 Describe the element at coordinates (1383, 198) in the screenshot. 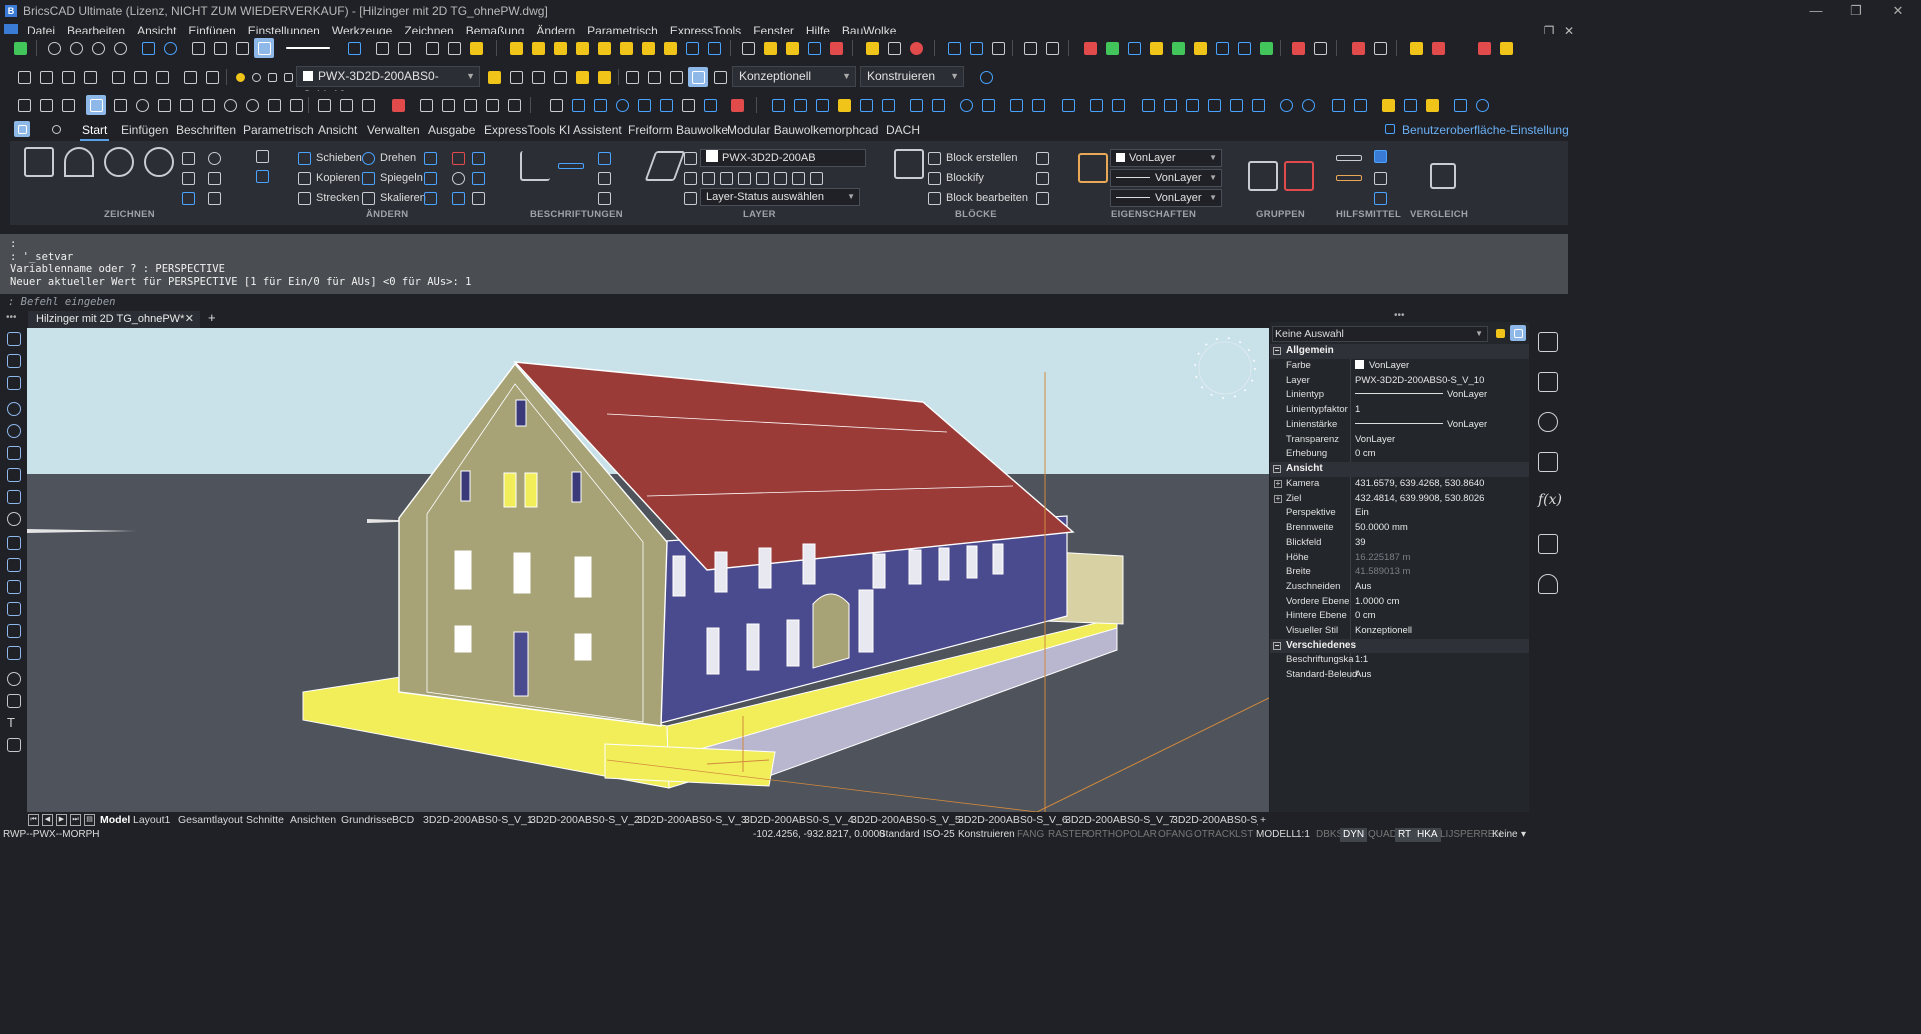

I see `select-filter-icon` at that location.